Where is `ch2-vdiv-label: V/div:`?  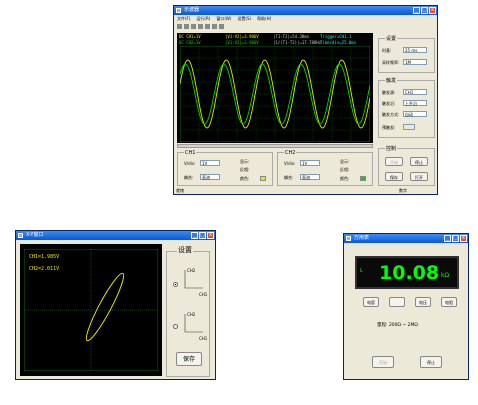 ch2-vdiv-label: V/div: is located at coordinates (290, 163).